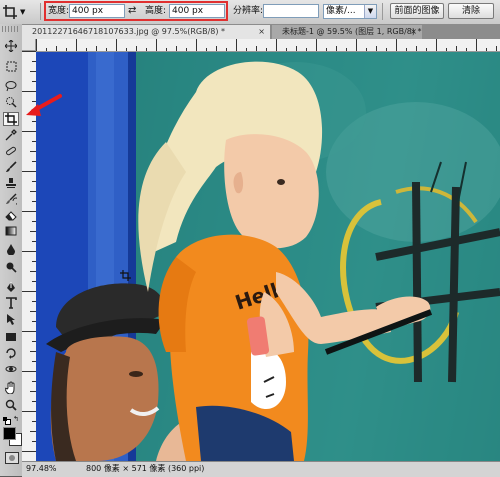  Describe the element at coordinates (11, 231) in the screenshot. I see `gradient-tool-icon` at that location.